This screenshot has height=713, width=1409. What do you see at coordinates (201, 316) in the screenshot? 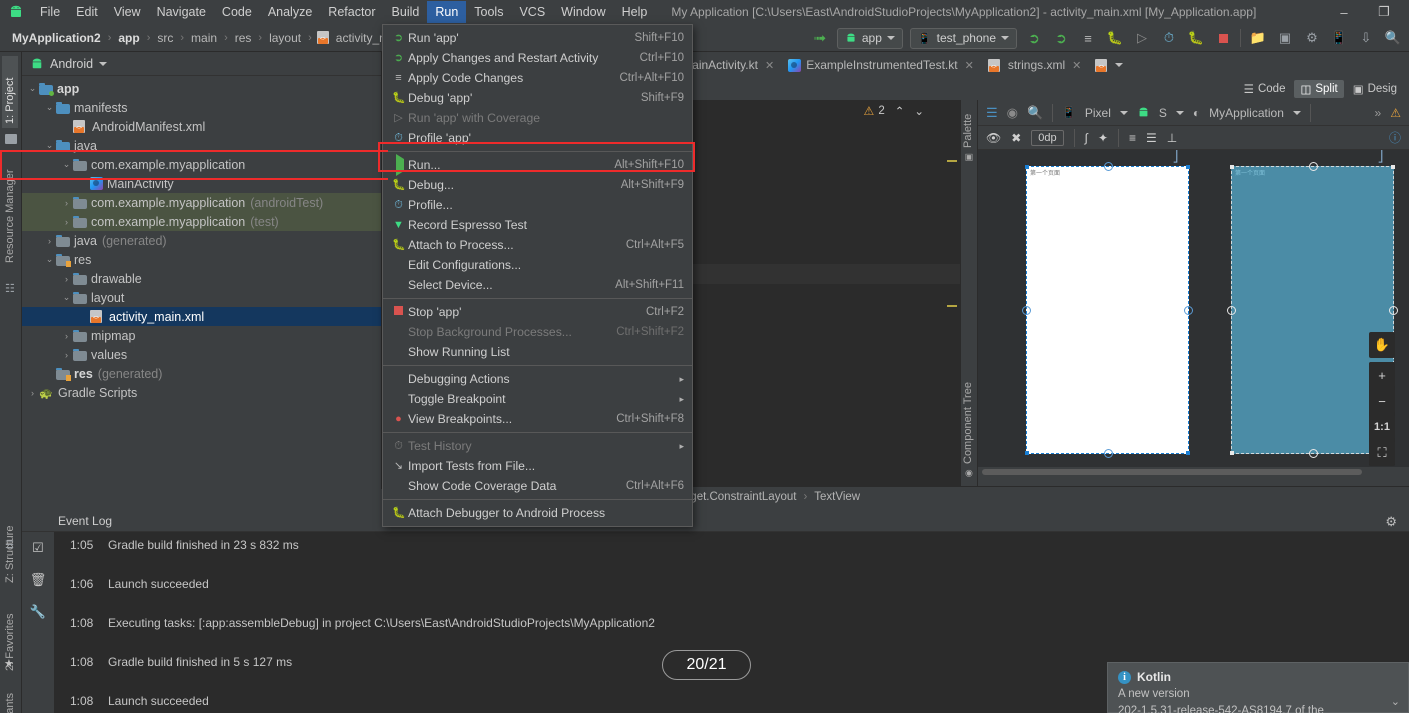
I see `tree-node-activity-main-xml: › activity_main.xml` at bounding box center [201, 316].